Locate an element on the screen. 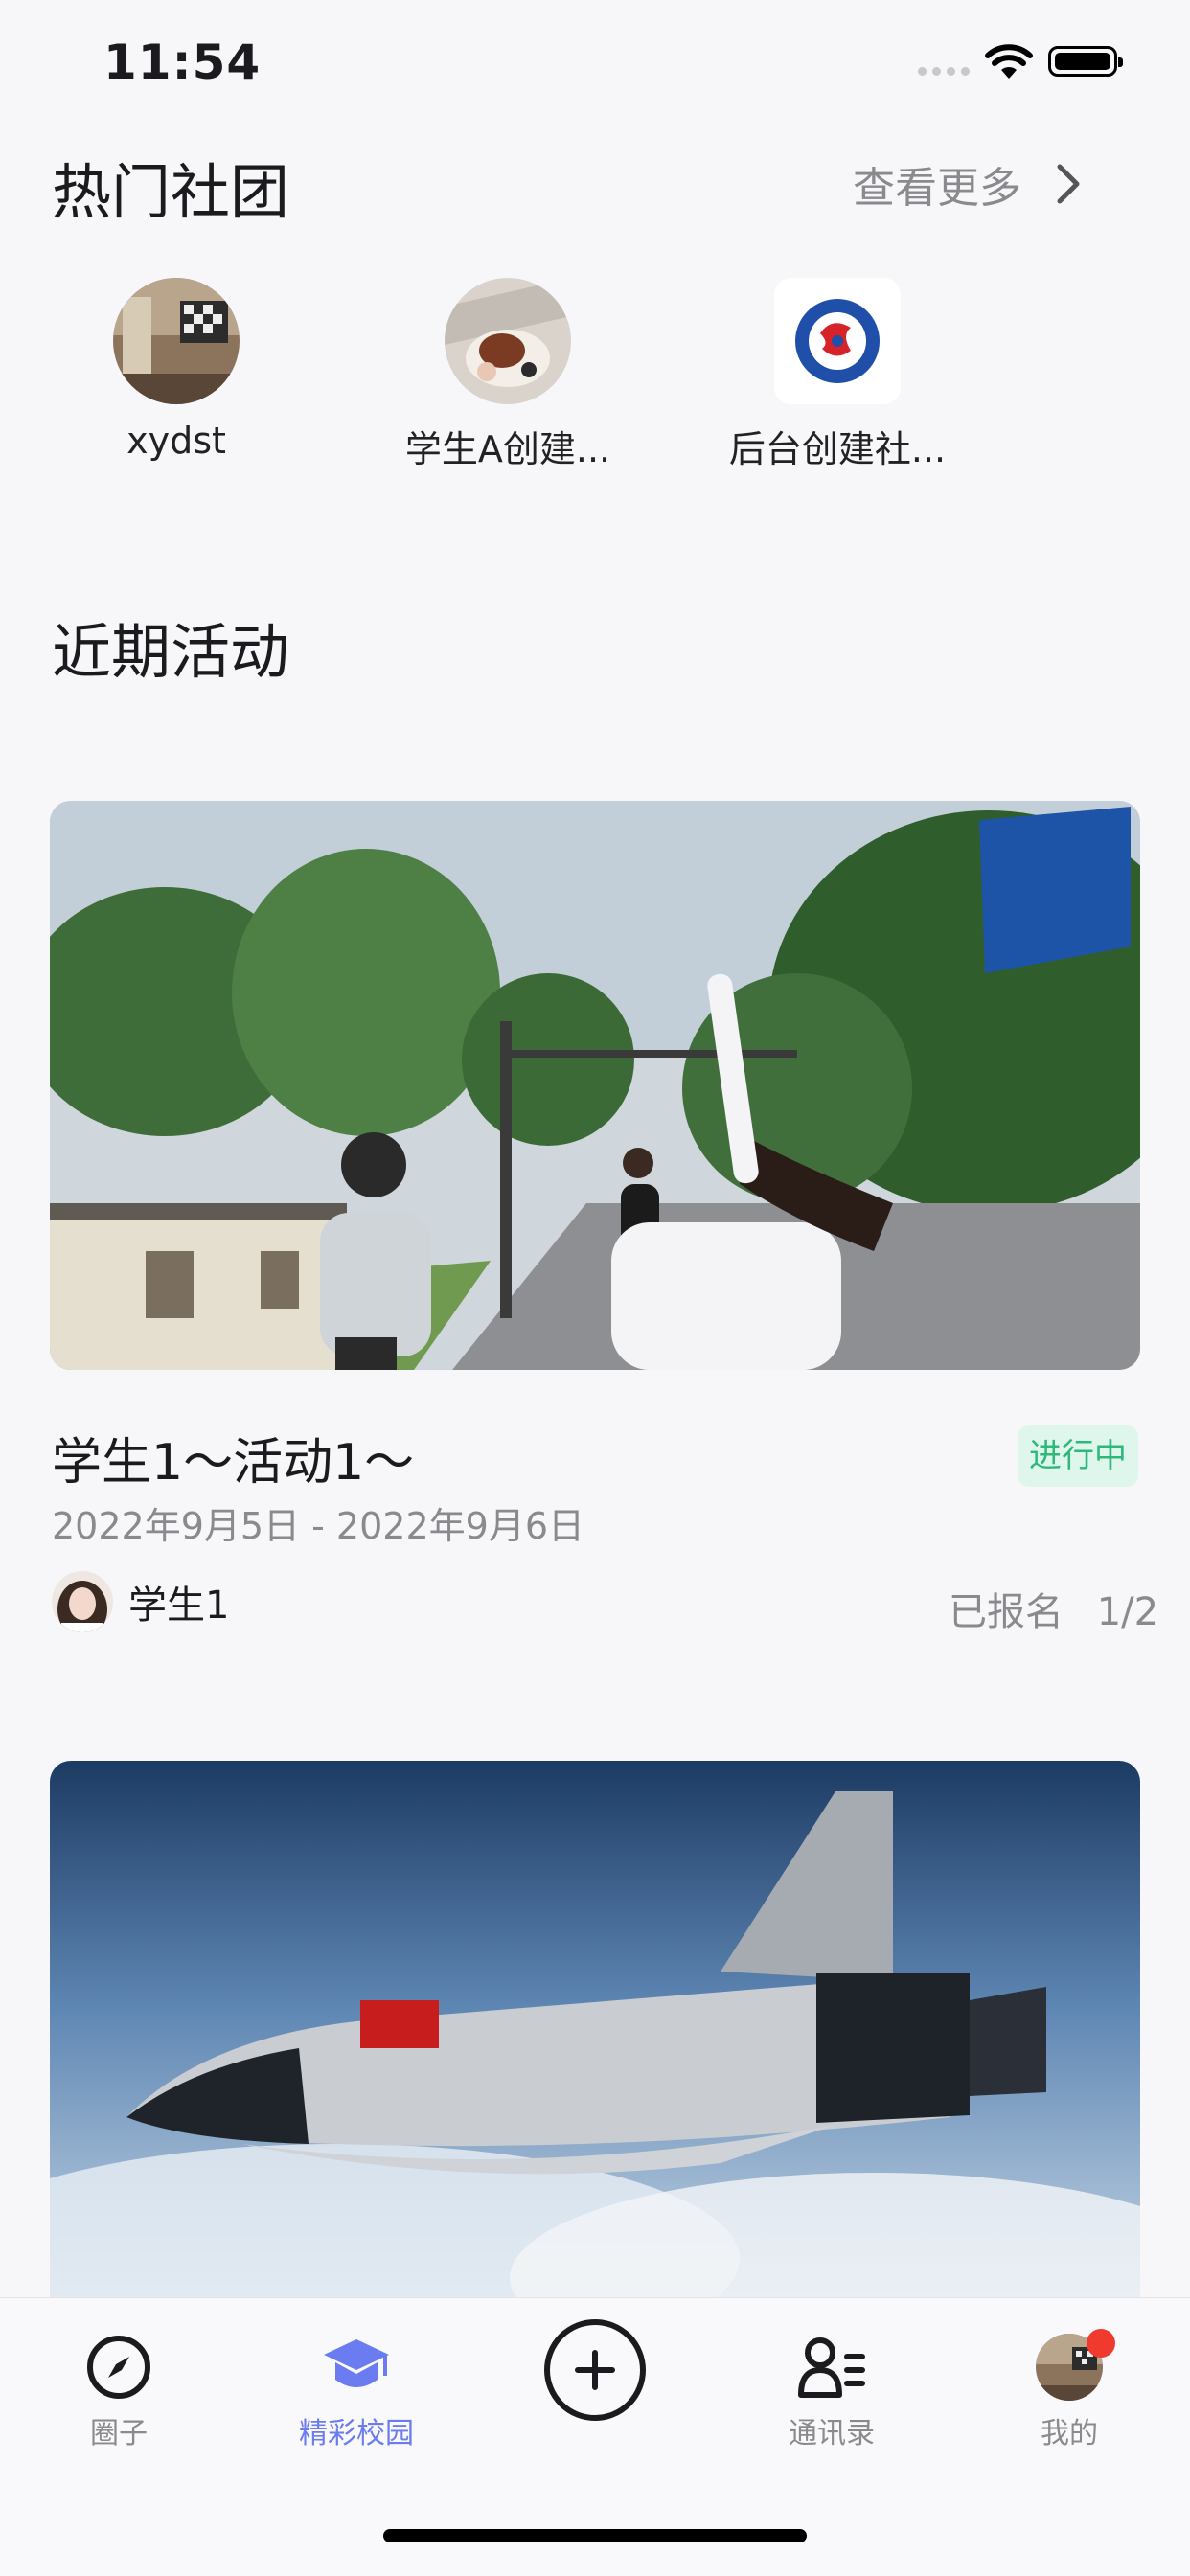  tab-add is located at coordinates (595, 2370).